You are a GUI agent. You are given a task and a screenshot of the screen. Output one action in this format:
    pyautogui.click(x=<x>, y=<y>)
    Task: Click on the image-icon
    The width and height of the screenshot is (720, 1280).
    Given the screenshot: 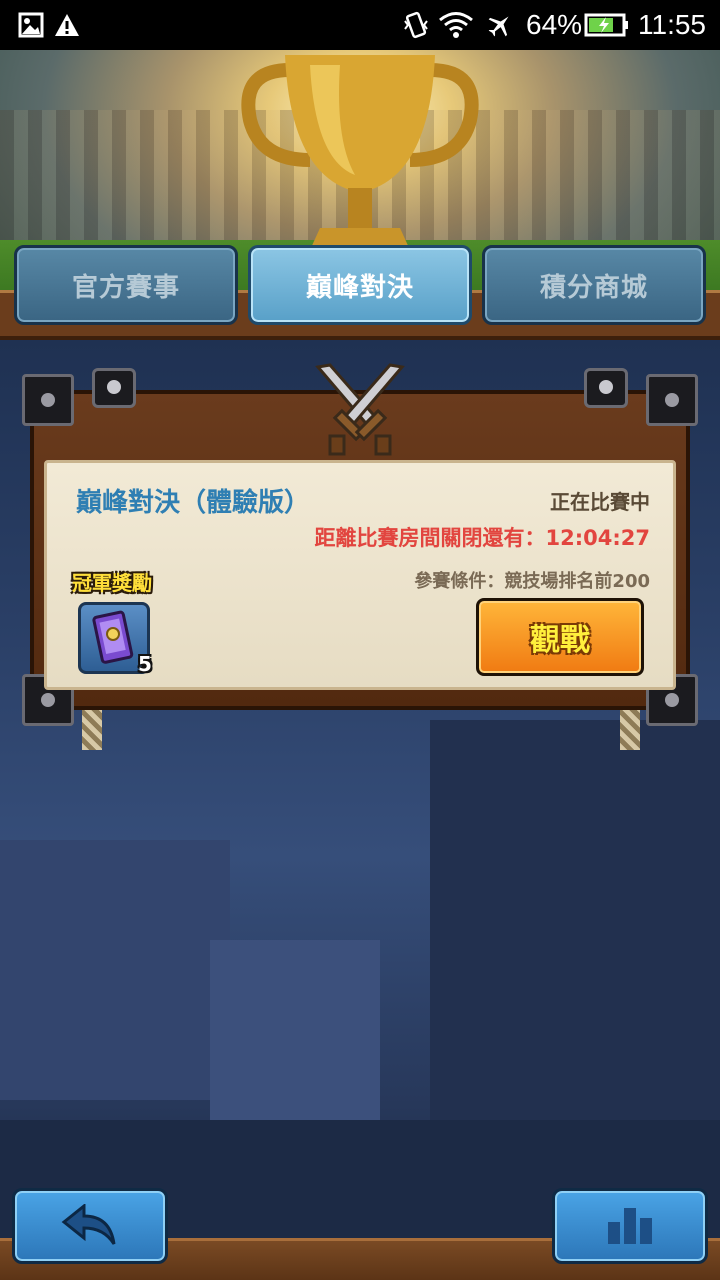 What is the action you would take?
    pyautogui.click(x=31, y=25)
    